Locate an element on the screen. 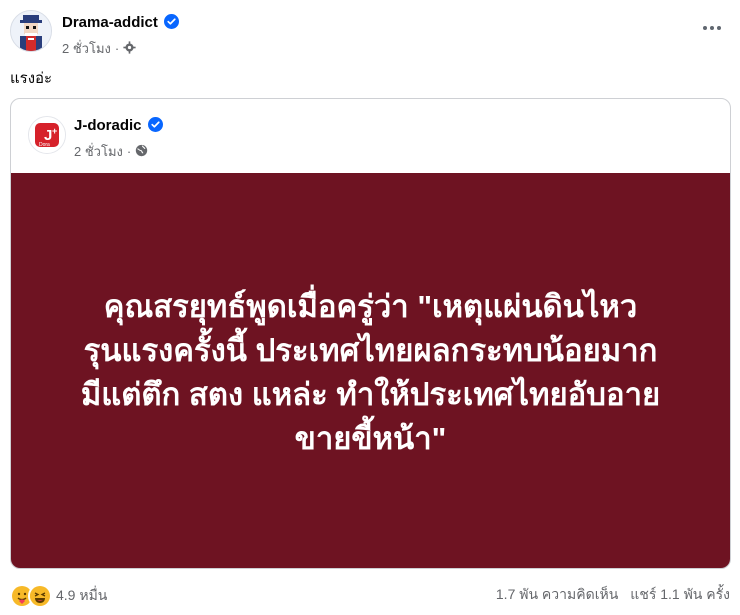  author-name: Drama-addict is located at coordinates (110, 22).